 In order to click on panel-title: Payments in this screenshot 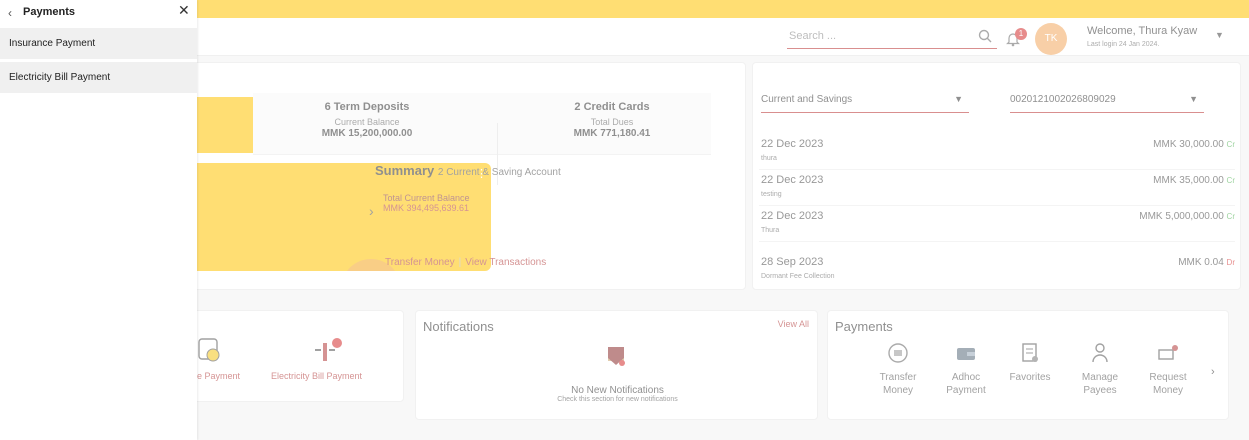, I will do `click(49, 12)`.